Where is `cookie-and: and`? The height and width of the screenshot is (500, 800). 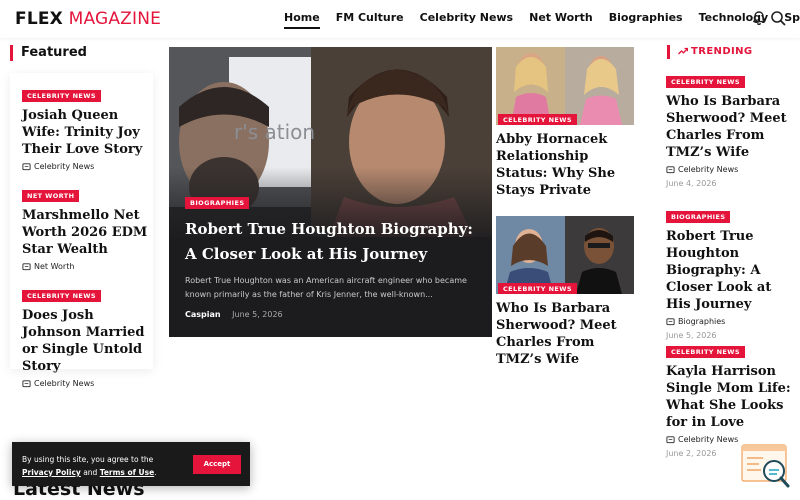 cookie-and: and is located at coordinates (90, 472).